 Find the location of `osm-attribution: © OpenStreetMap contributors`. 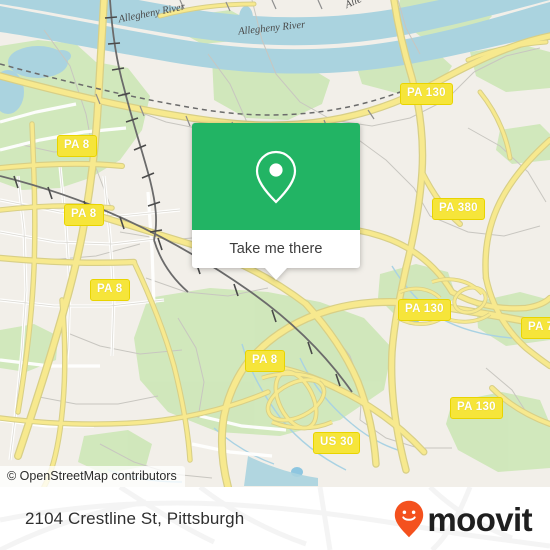

osm-attribution: © OpenStreetMap contributors is located at coordinates (92, 476).